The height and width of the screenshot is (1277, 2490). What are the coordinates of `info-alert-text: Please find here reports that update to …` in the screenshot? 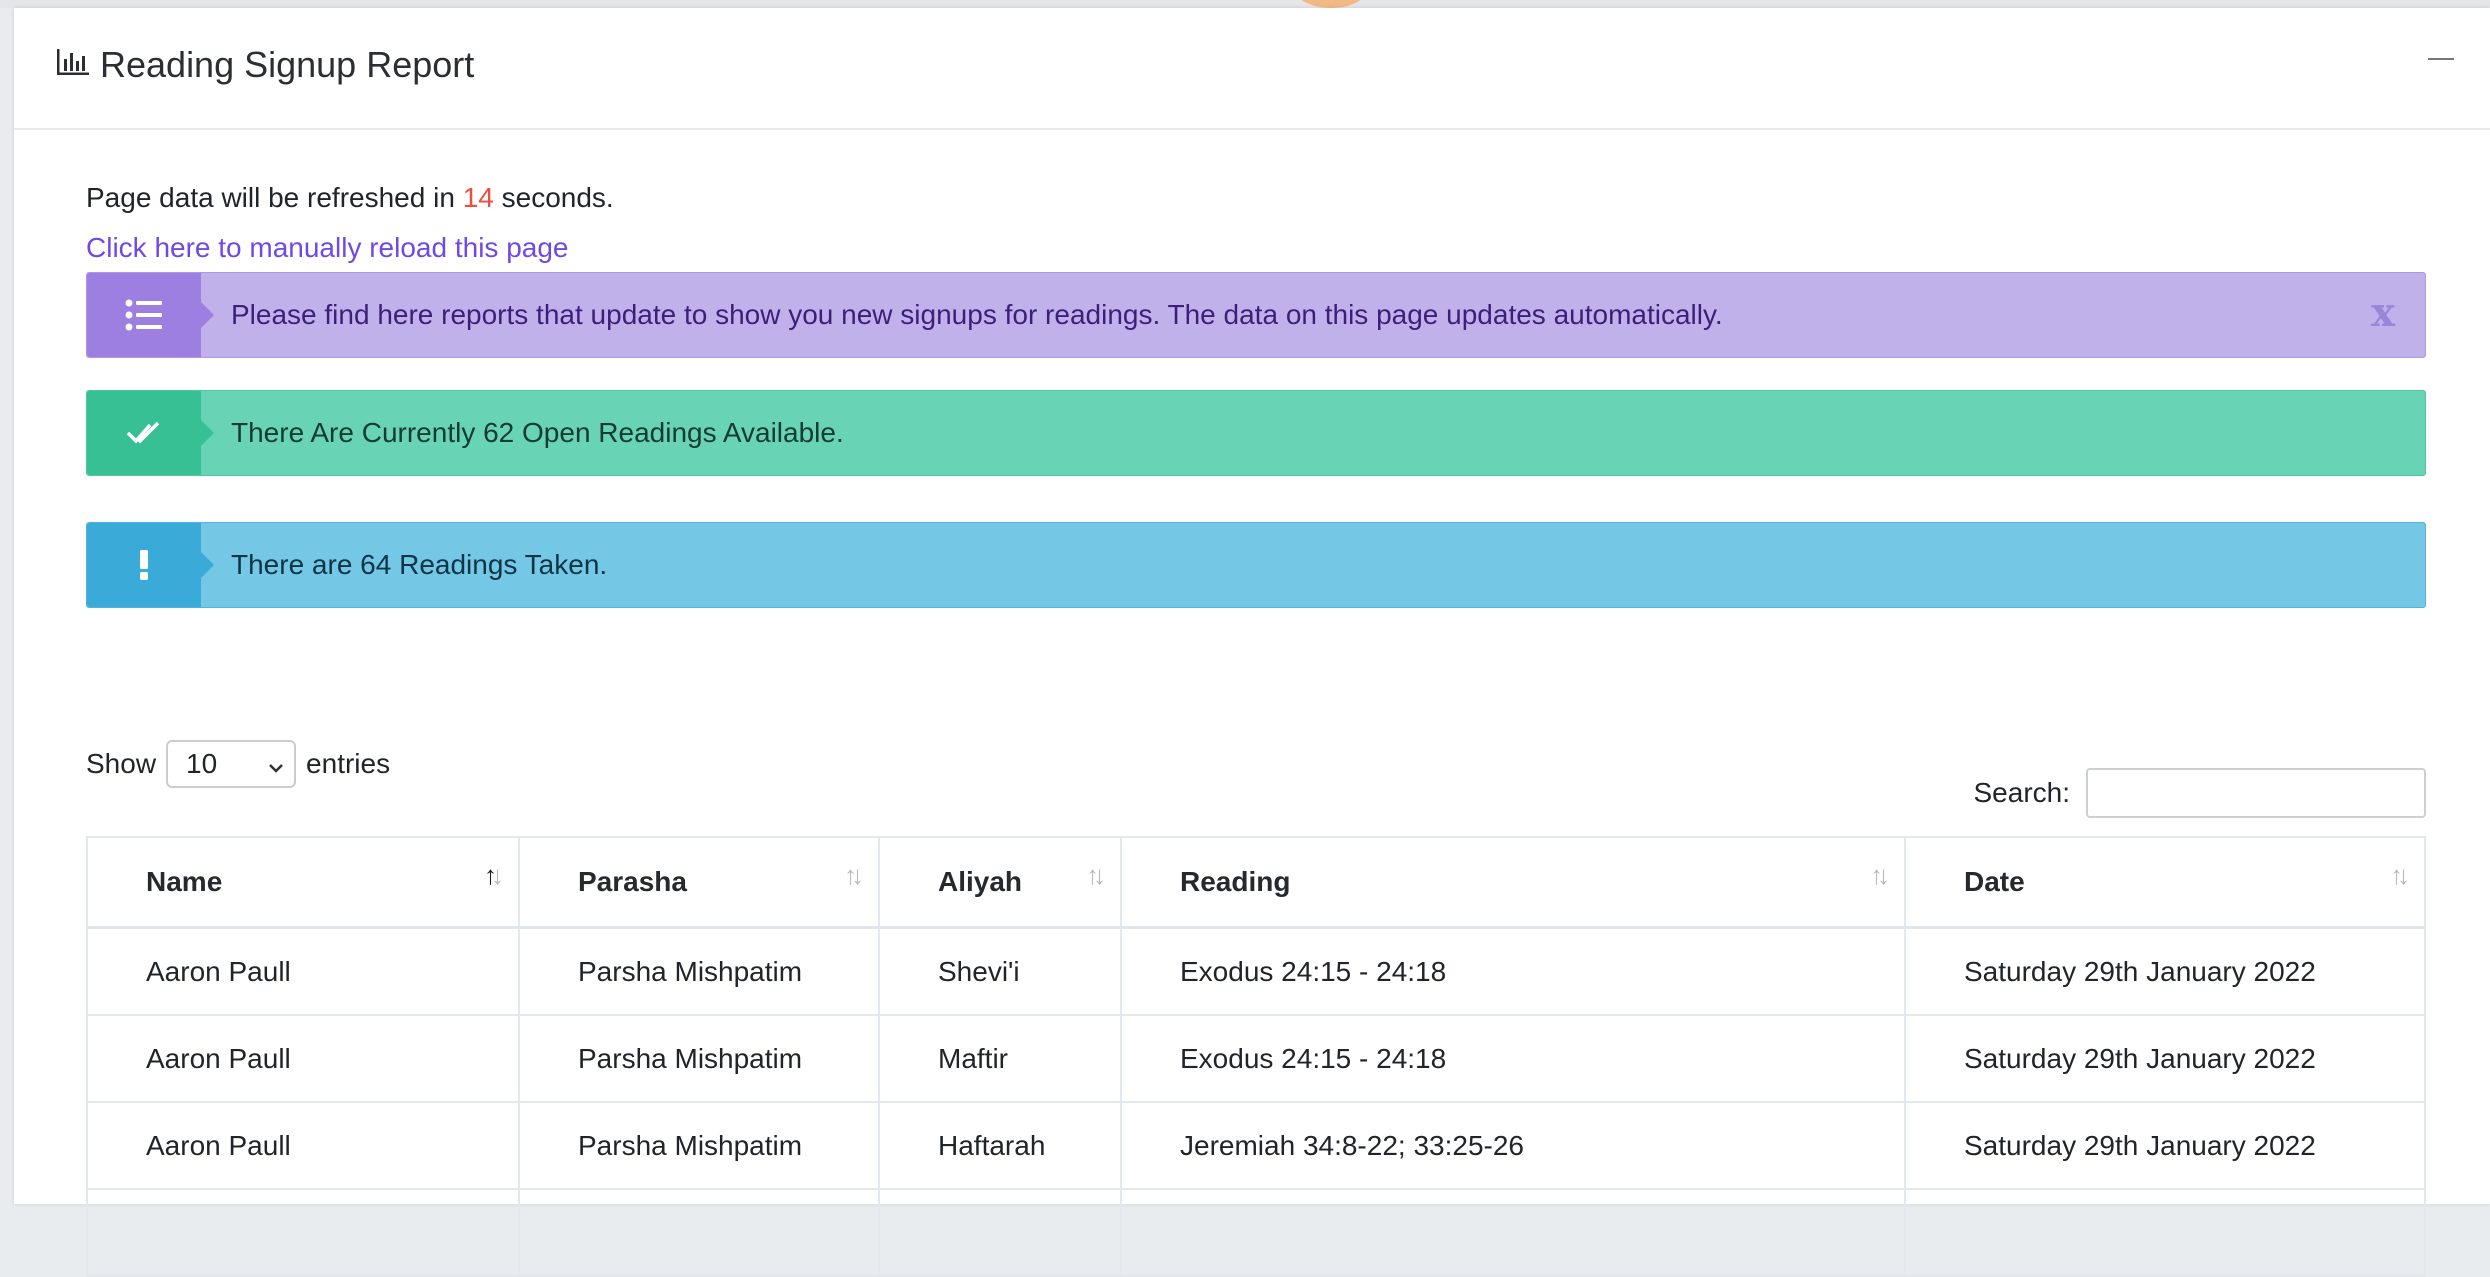 It's located at (977, 314).